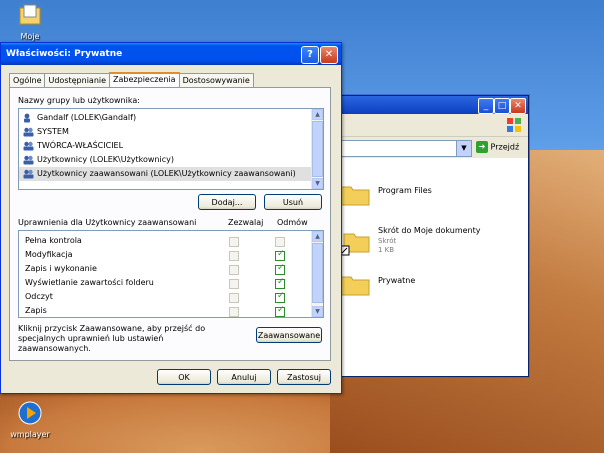 The width and height of the screenshot is (604, 453). What do you see at coordinates (171, 146) in the screenshot?
I see `list-item: TWÓRCA-WŁAŚCICIEL` at bounding box center [171, 146].